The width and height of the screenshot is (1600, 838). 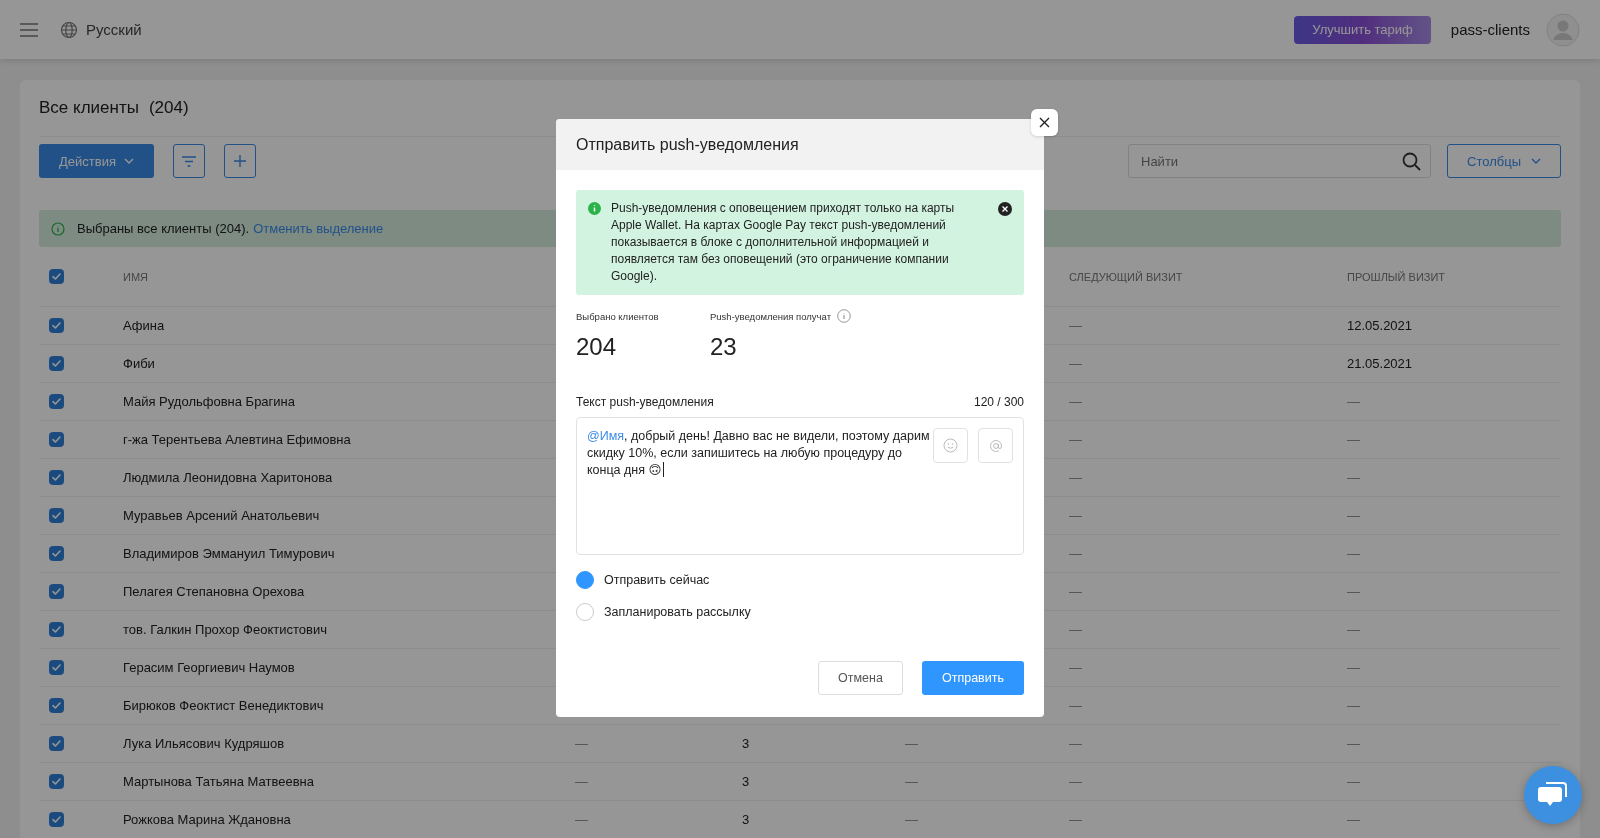 I want to click on message-text: @Имя, добрый день! Давно вас не видели, поэтому дарим скидку 10%, если запишитесь на любую процедуру до конца дня 🙃, so click(x=758, y=453).